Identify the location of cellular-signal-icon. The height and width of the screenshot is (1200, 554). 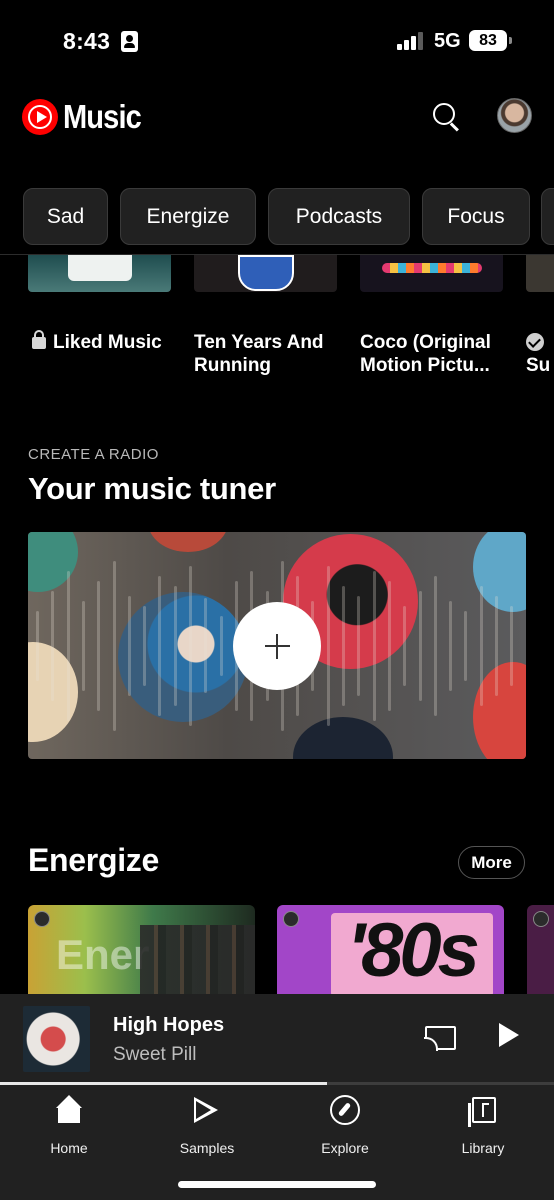
(411, 41).